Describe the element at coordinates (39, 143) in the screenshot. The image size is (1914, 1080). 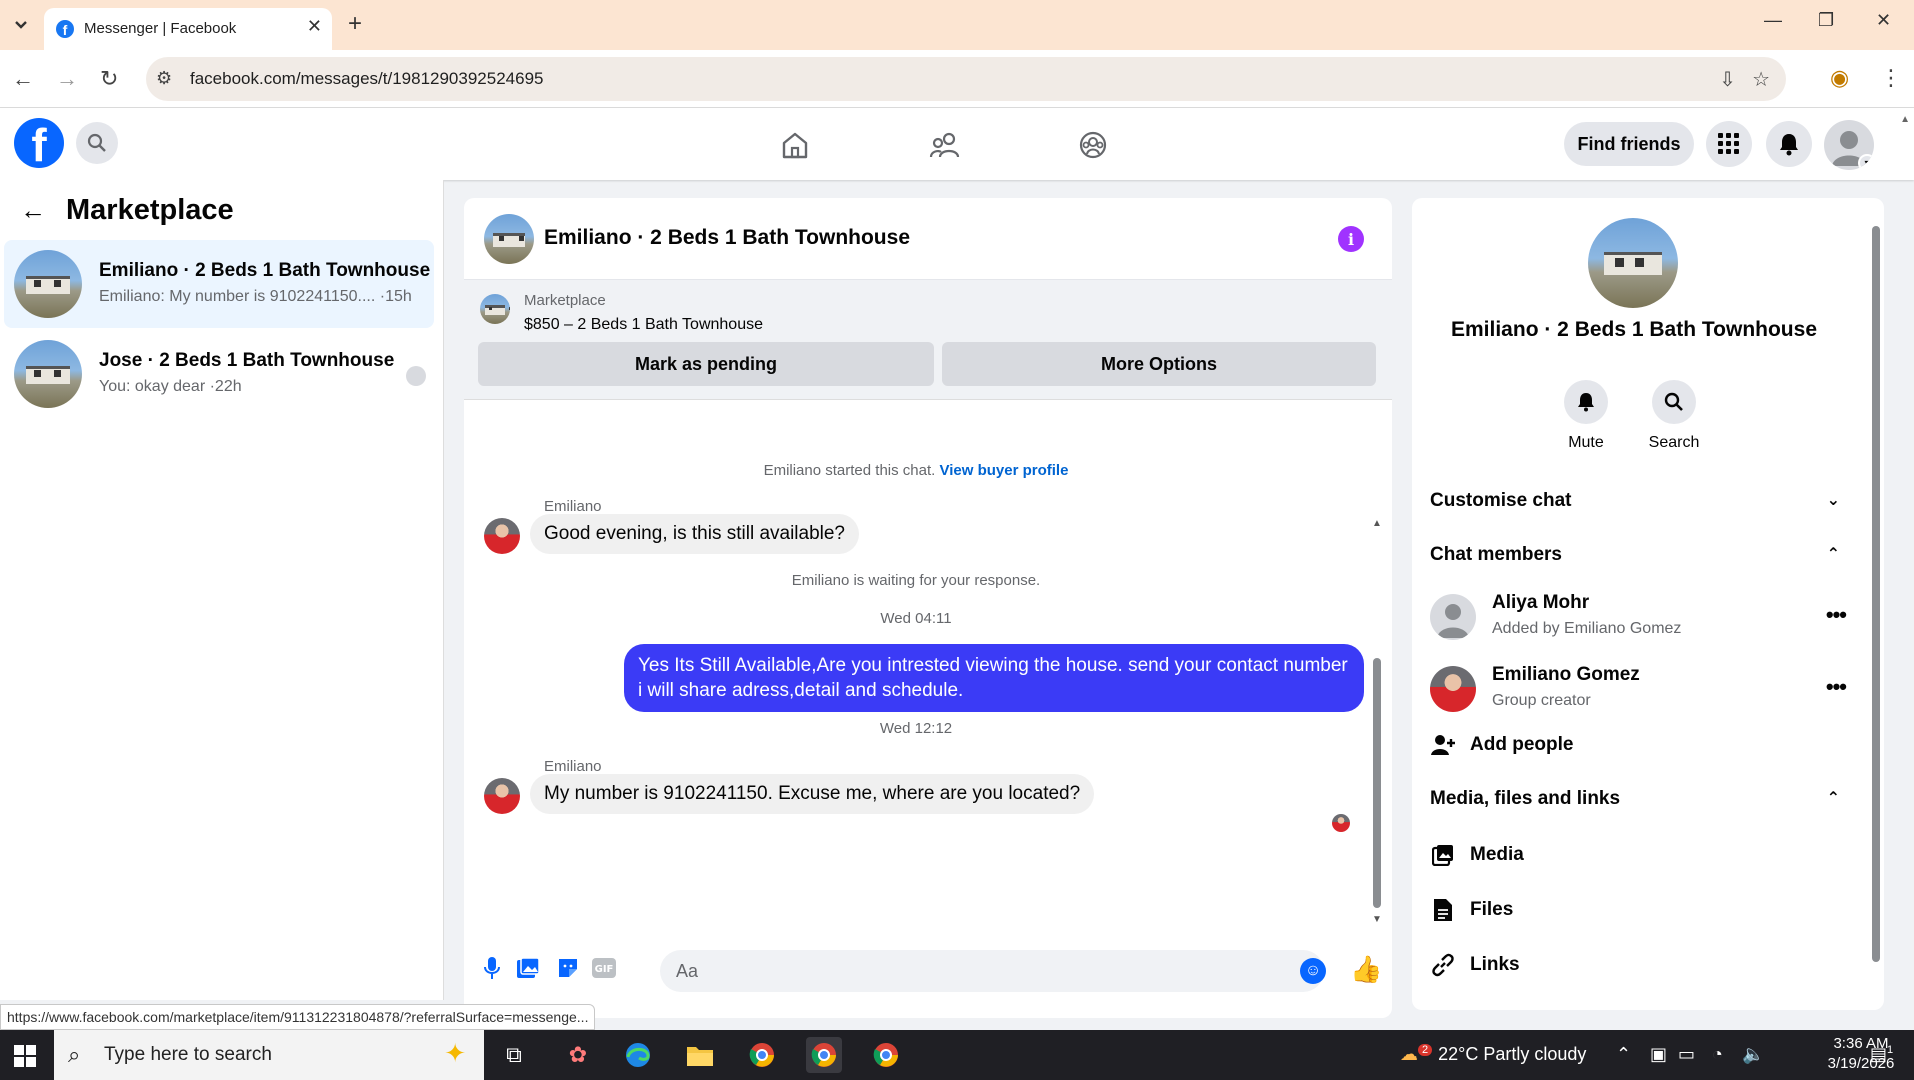
I see `facebook-logo-icon: f` at that location.